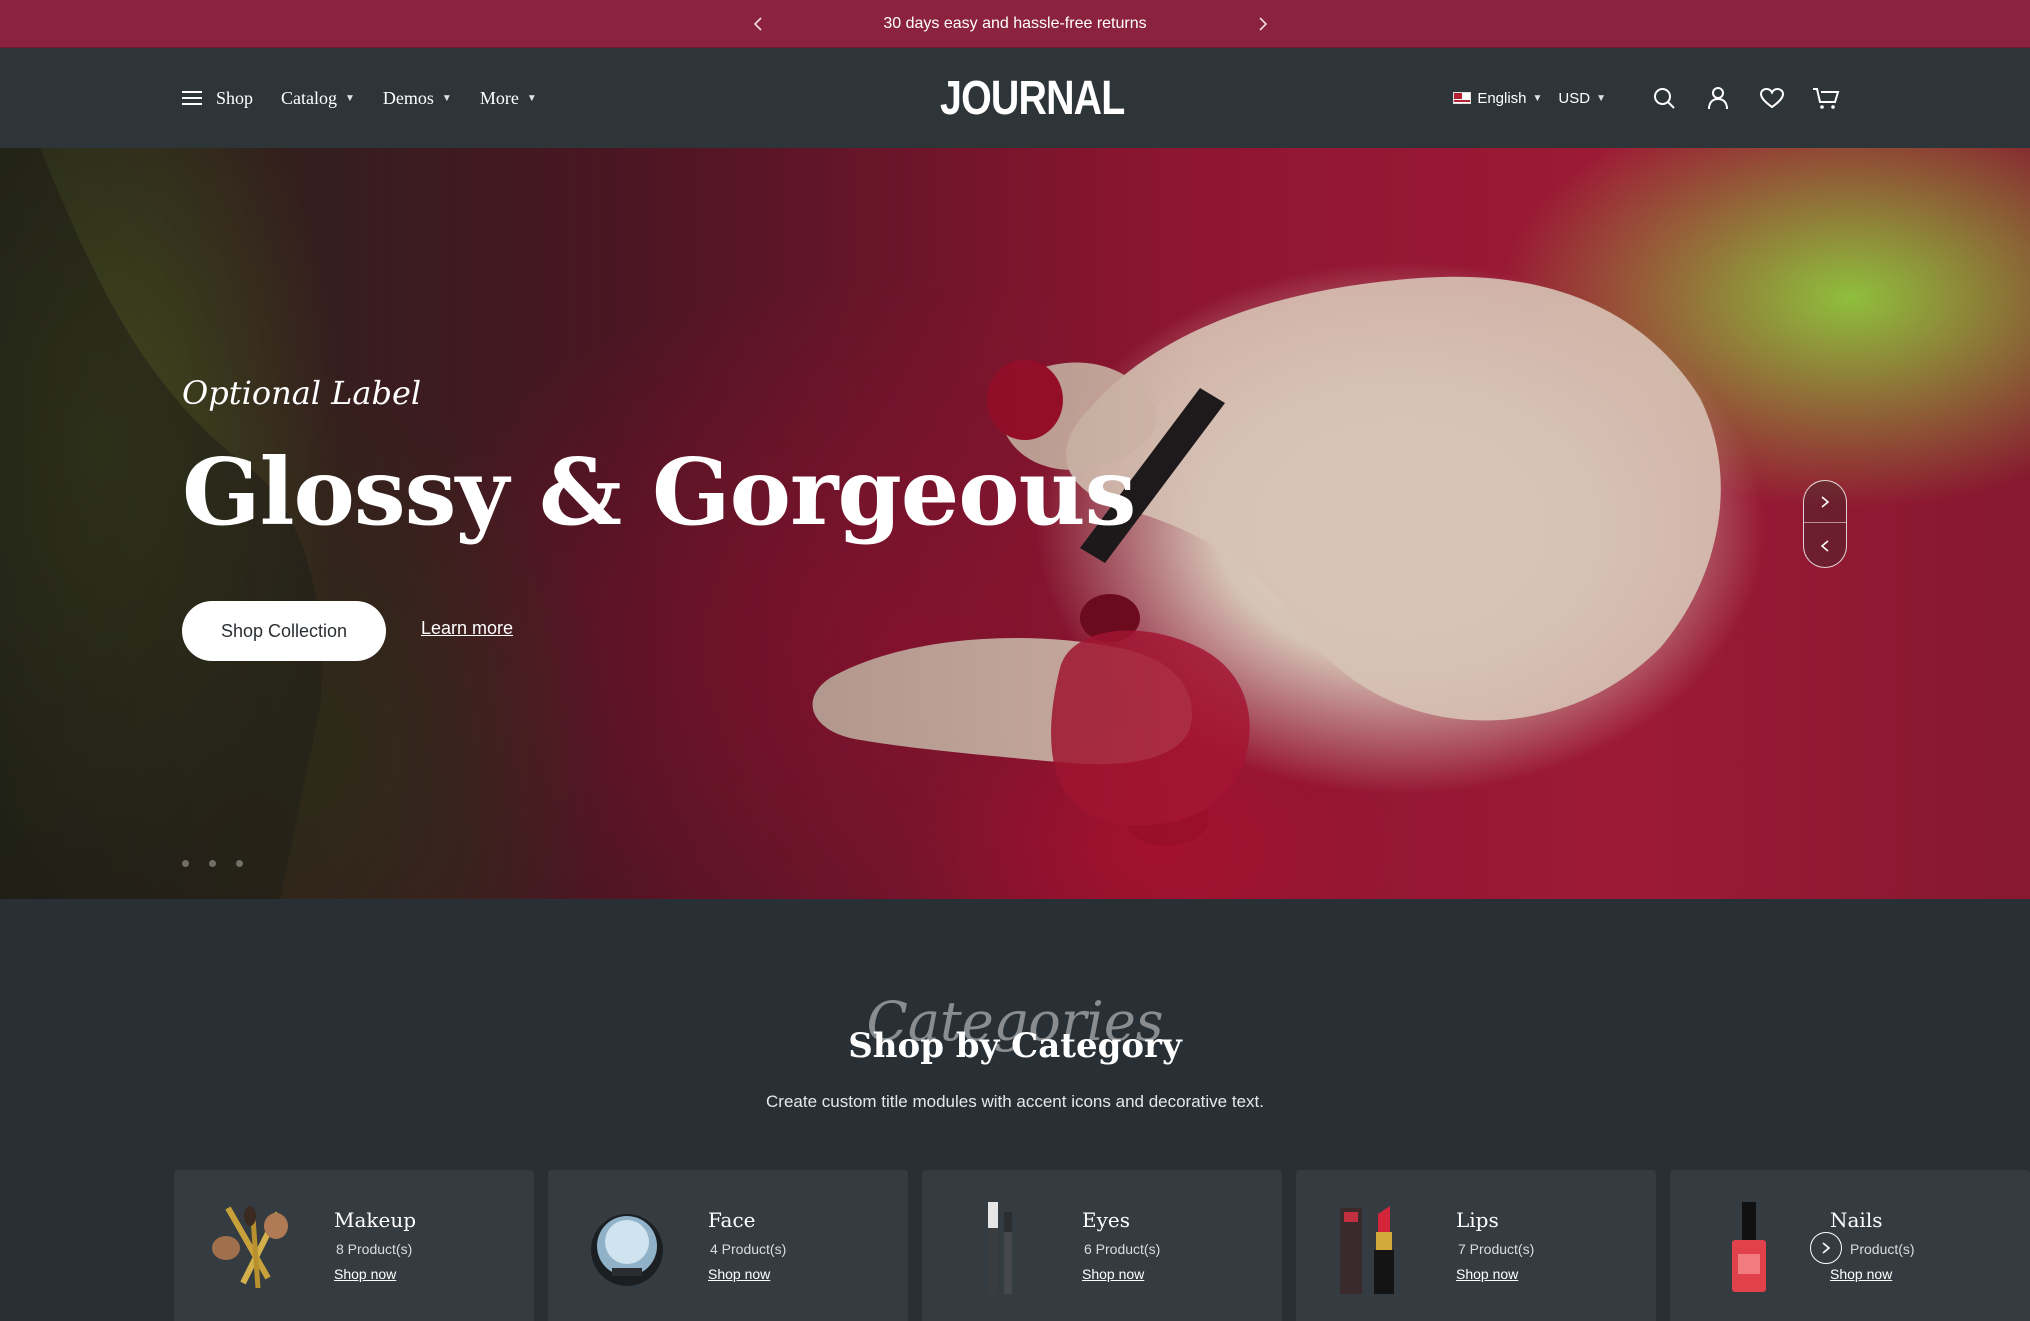  I want to click on category-count: 6 Product(s), so click(1122, 1249).